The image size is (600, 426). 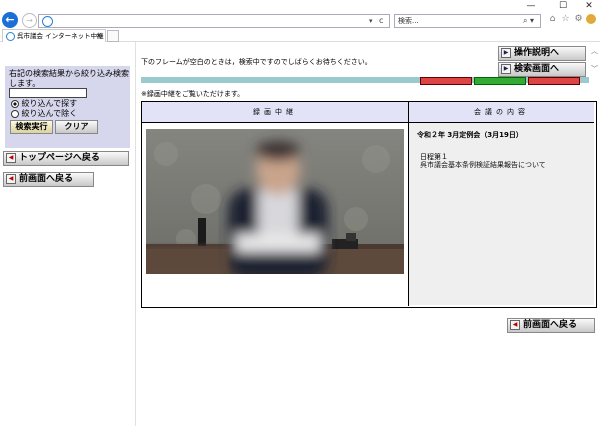 I want to click on tab-title: 呉市議会 インターネット中継, so click(x=60, y=36).